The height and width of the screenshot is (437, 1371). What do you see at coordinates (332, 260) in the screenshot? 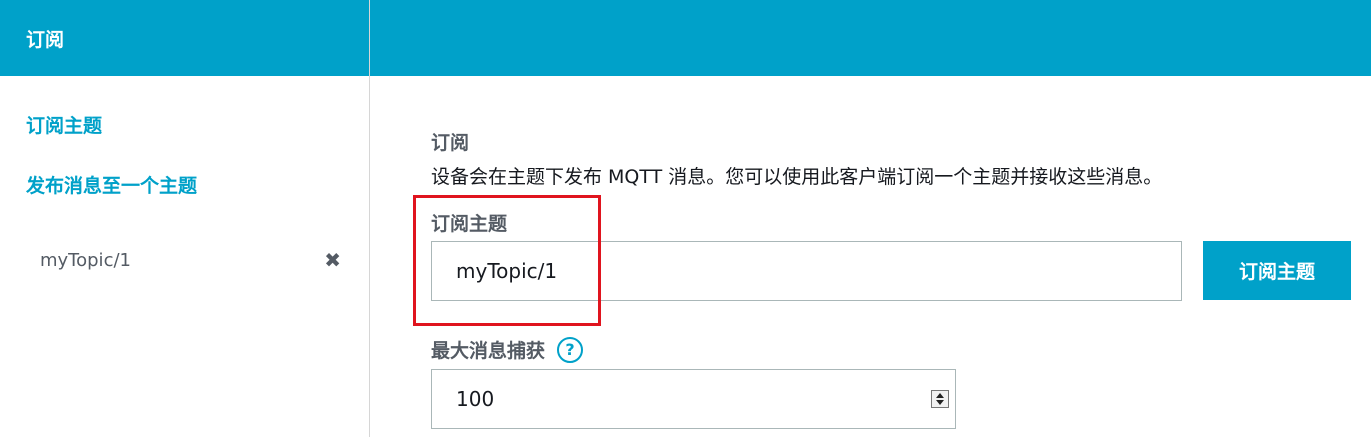
I see `close-icon: ✖` at bounding box center [332, 260].